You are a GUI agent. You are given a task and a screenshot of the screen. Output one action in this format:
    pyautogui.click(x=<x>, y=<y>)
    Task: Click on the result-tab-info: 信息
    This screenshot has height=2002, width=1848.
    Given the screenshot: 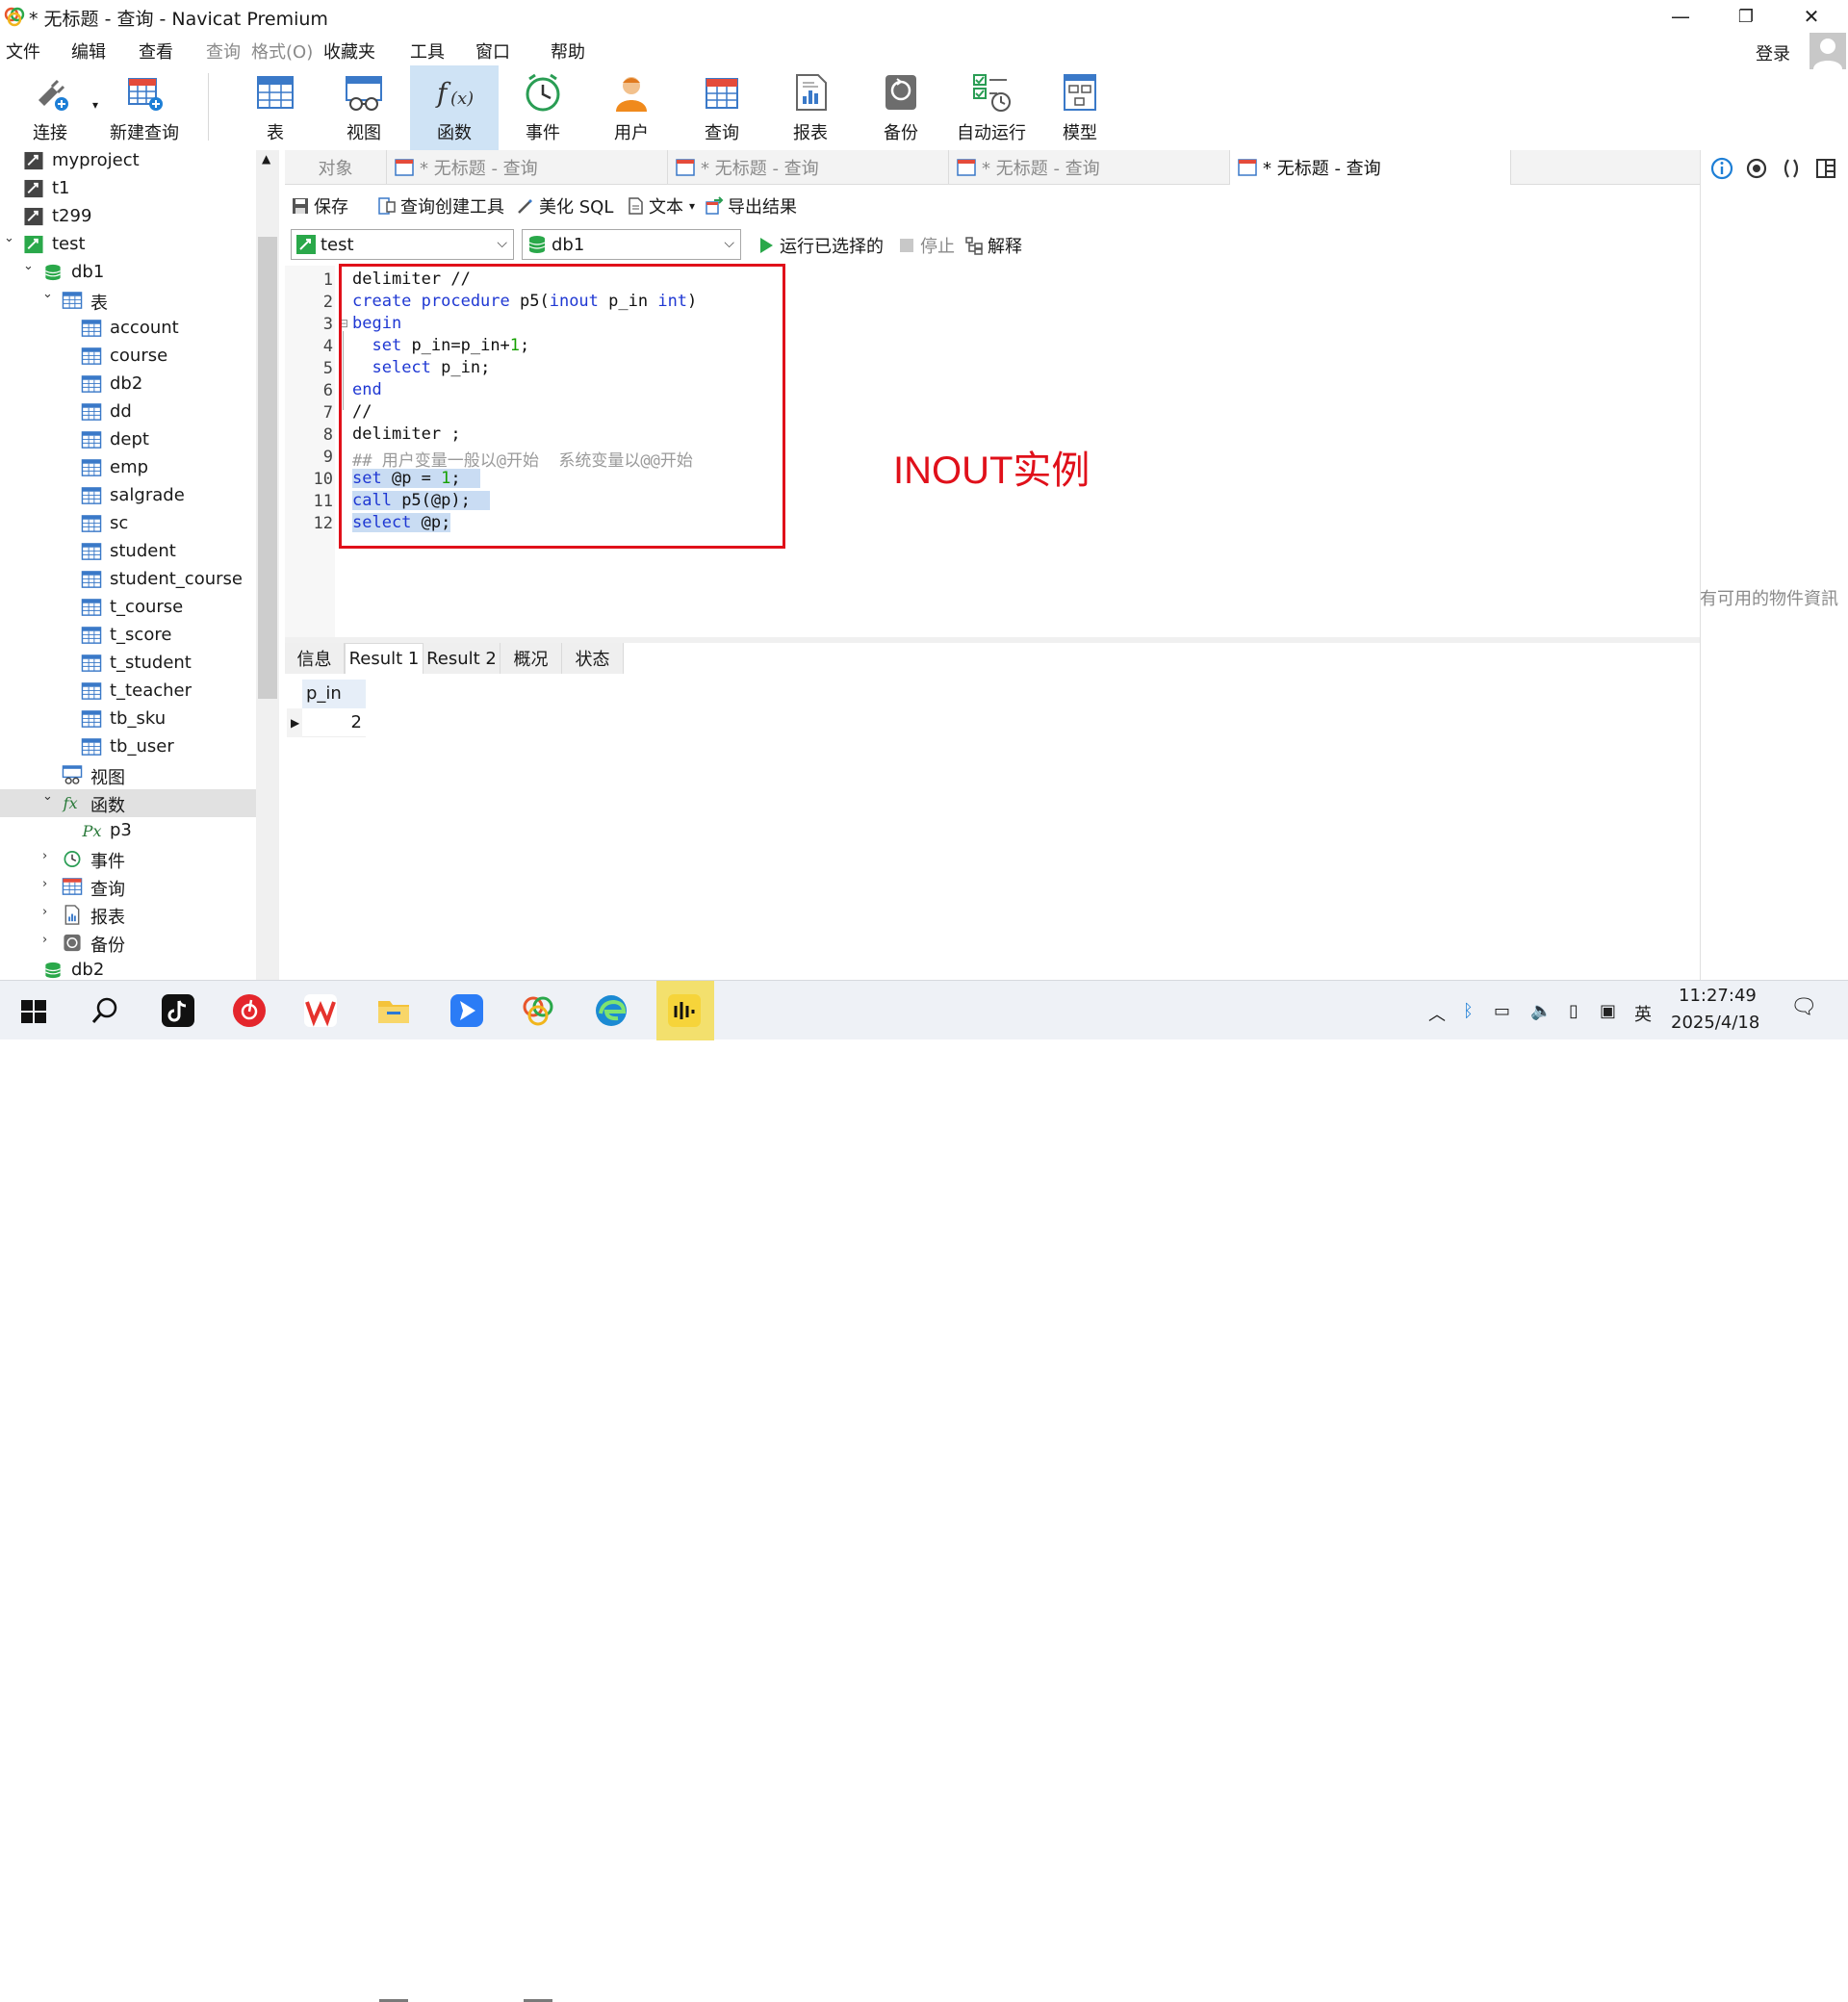 What is the action you would take?
    pyautogui.click(x=315, y=658)
    